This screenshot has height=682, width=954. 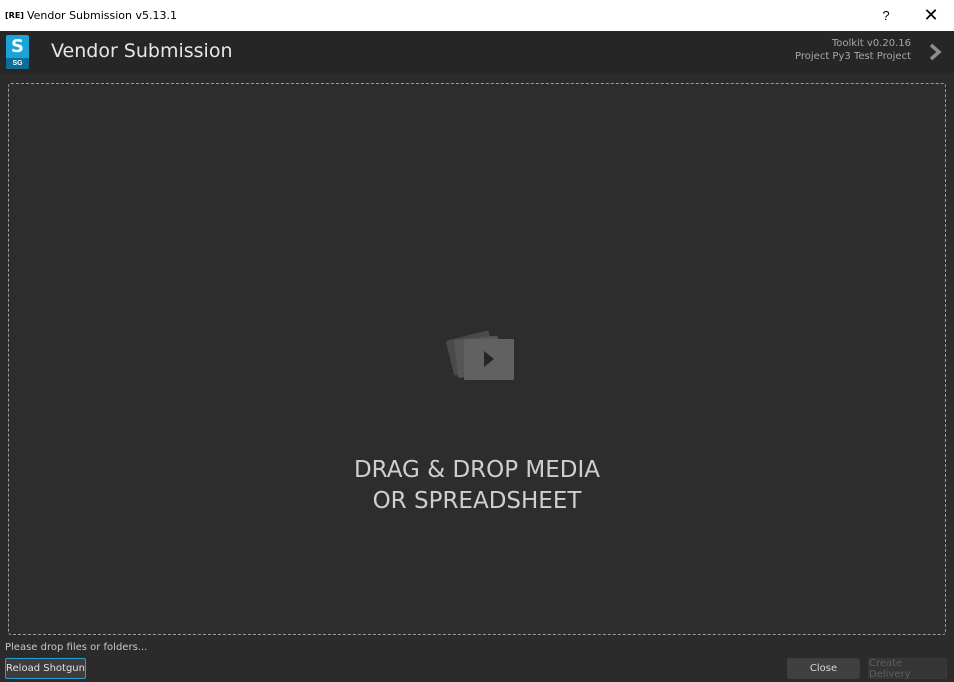 What do you see at coordinates (17, 46) in the screenshot?
I see `logo-letter: S` at bounding box center [17, 46].